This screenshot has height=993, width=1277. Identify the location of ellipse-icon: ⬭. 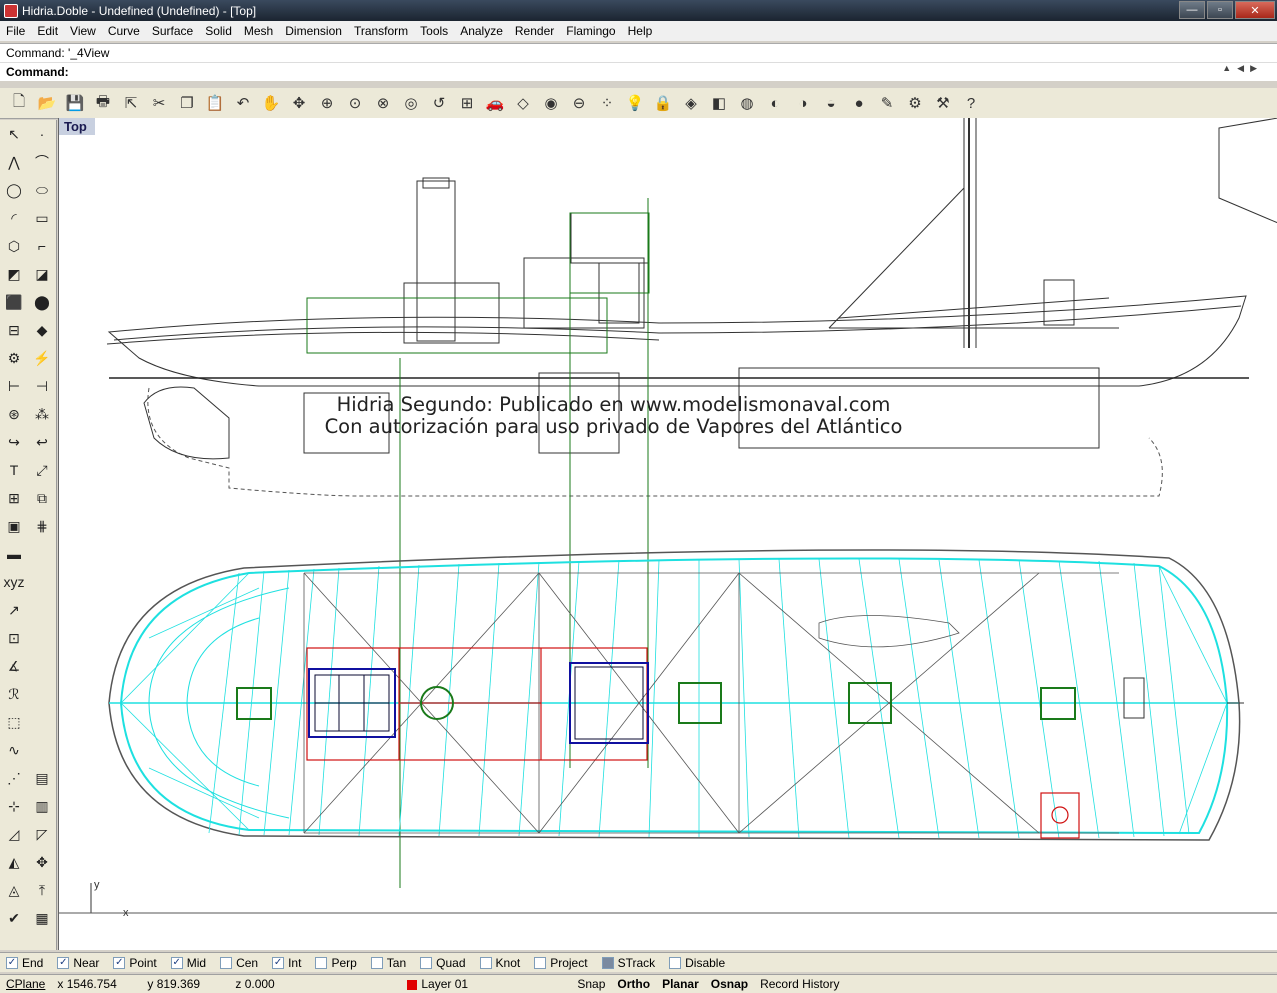
(42, 190).